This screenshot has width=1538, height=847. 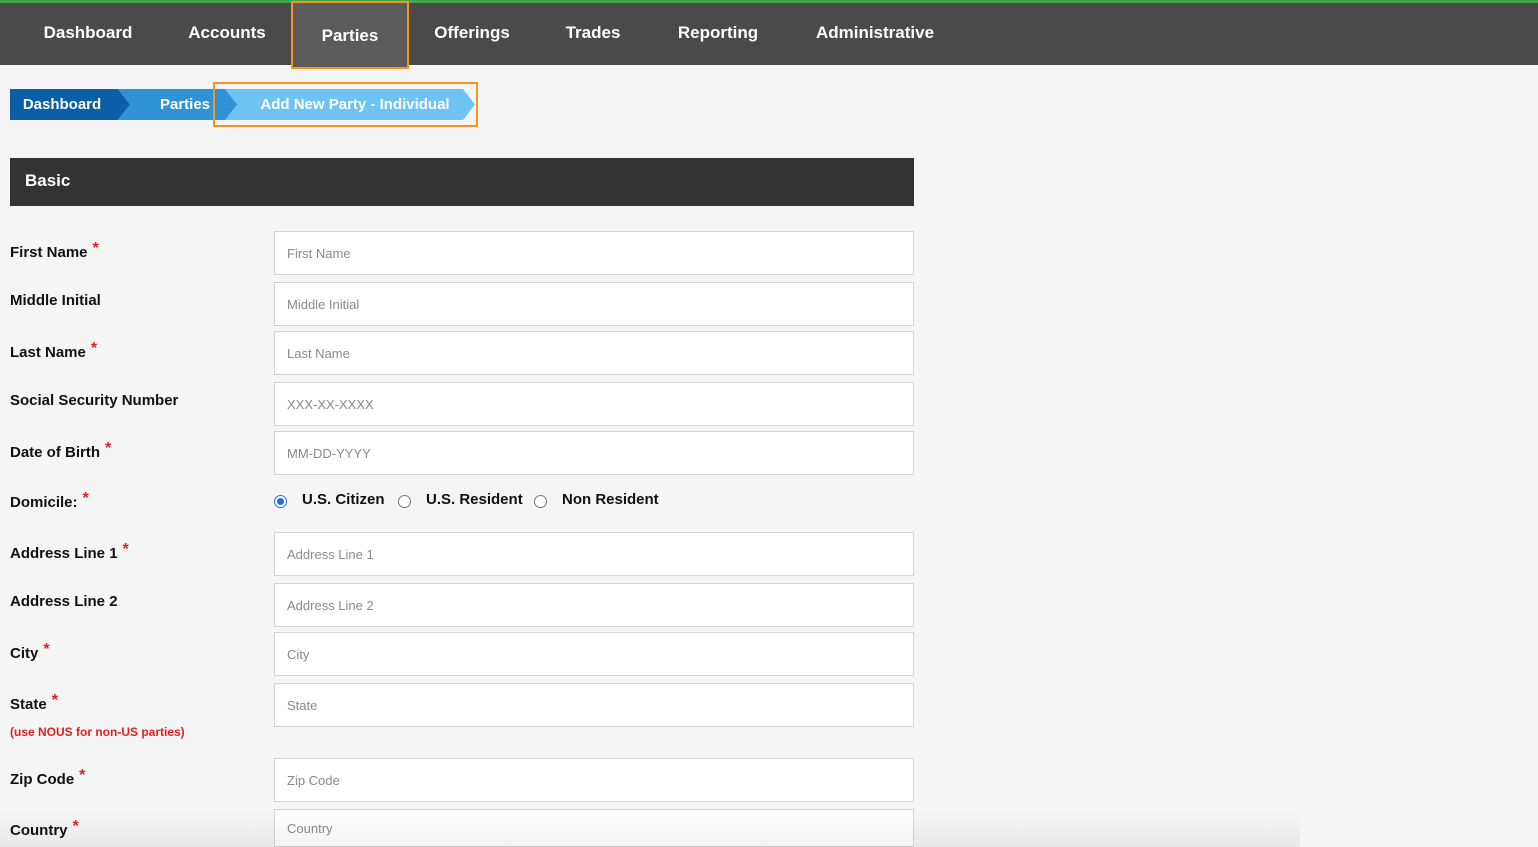 What do you see at coordinates (594, 453) in the screenshot?
I see `dob-input` at bounding box center [594, 453].